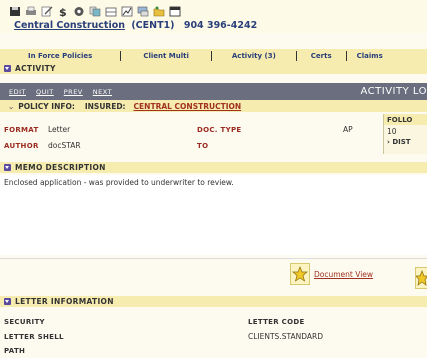  Describe the element at coordinates (102, 92) in the screenshot. I see `next-link: Next` at that location.